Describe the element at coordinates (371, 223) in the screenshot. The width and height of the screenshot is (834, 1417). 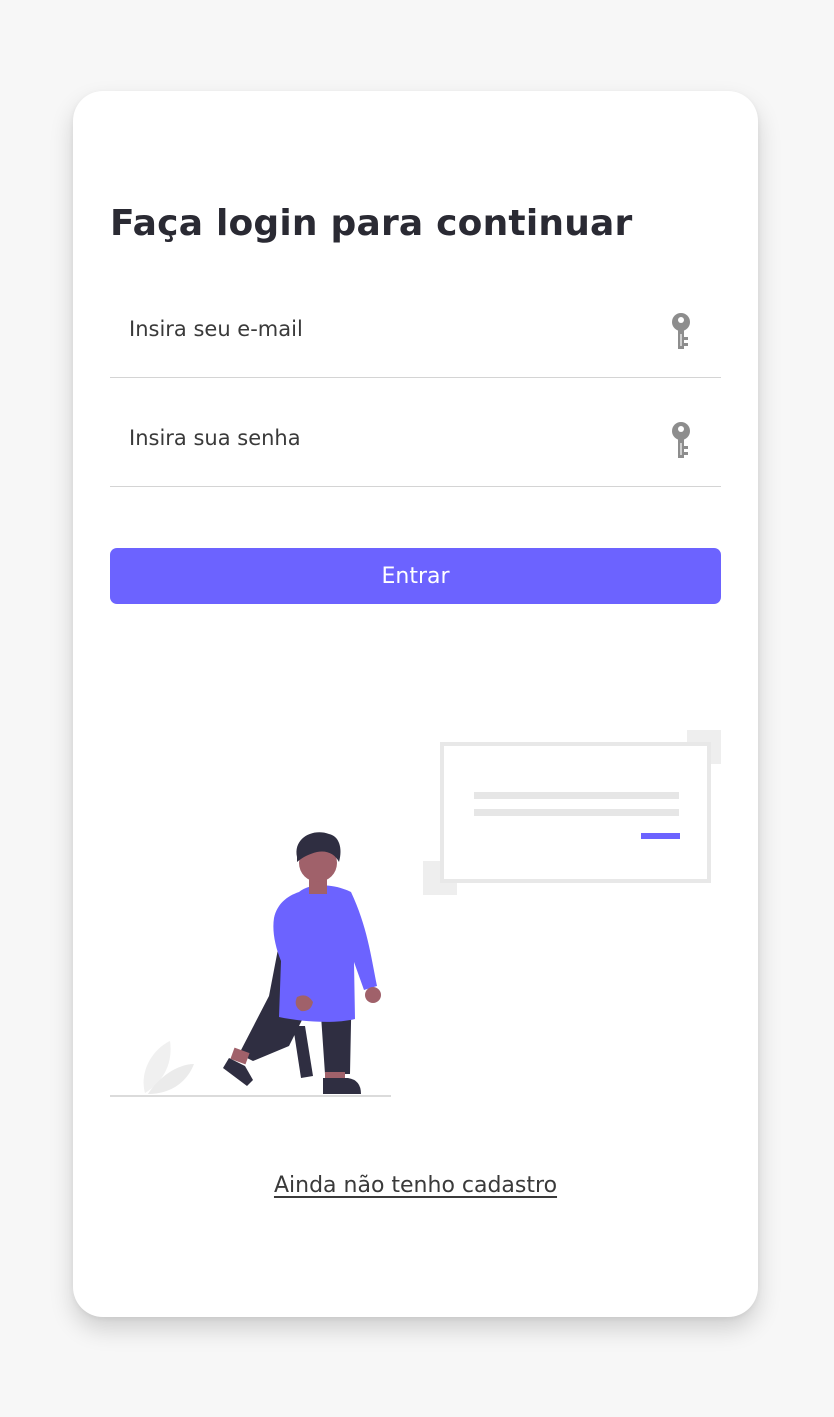
I see `page-title: Faça login para continuar` at that location.